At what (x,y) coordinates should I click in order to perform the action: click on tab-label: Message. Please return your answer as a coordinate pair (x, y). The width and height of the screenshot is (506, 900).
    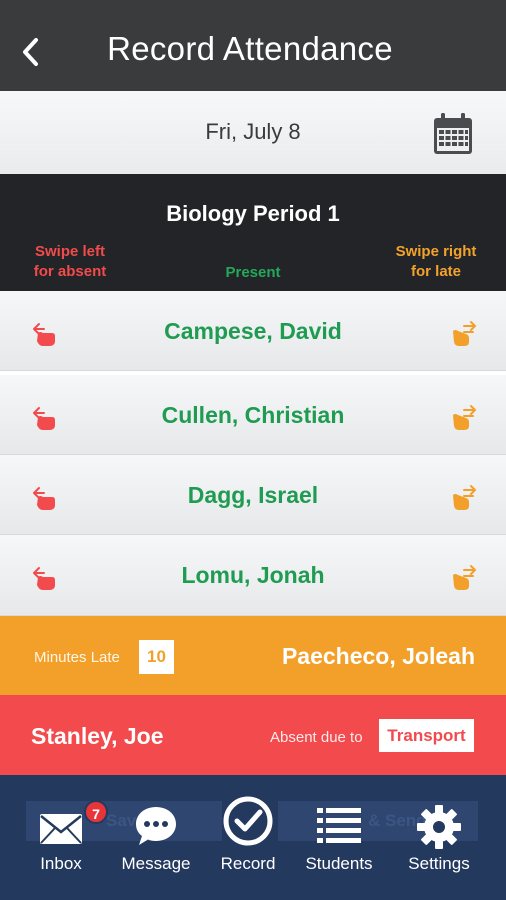
    Looking at the image, I should click on (156, 863).